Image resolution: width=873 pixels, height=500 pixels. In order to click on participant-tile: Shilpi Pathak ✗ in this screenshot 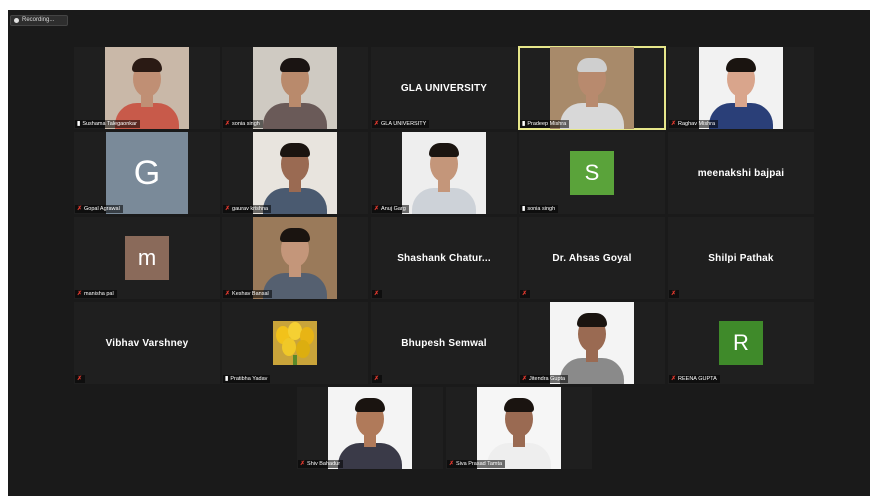, I will do `click(741, 258)`.